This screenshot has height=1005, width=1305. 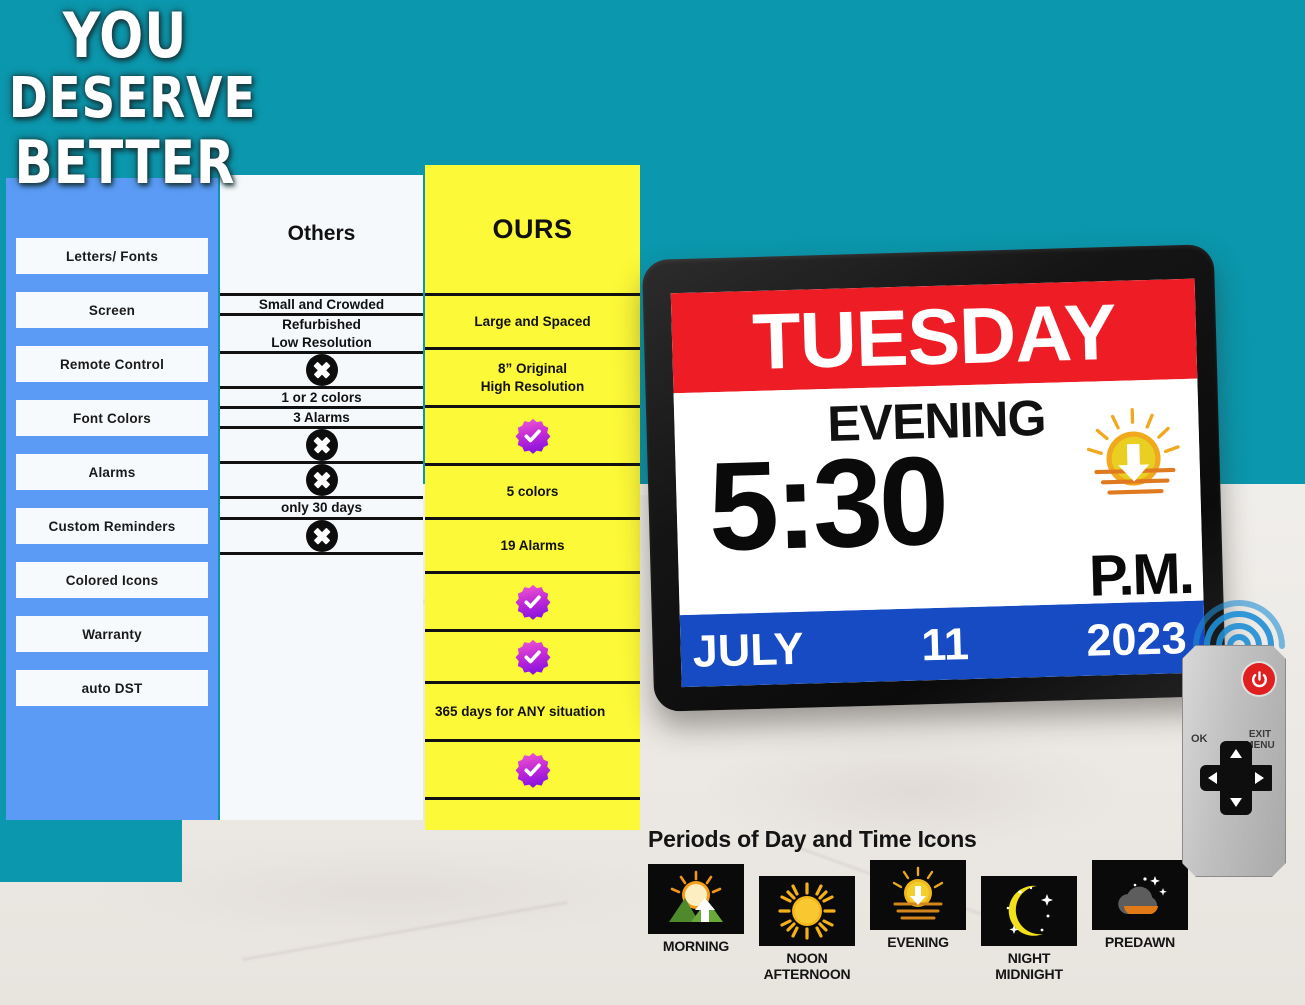 I want to click on dpad-icon, so click(x=1236, y=778).